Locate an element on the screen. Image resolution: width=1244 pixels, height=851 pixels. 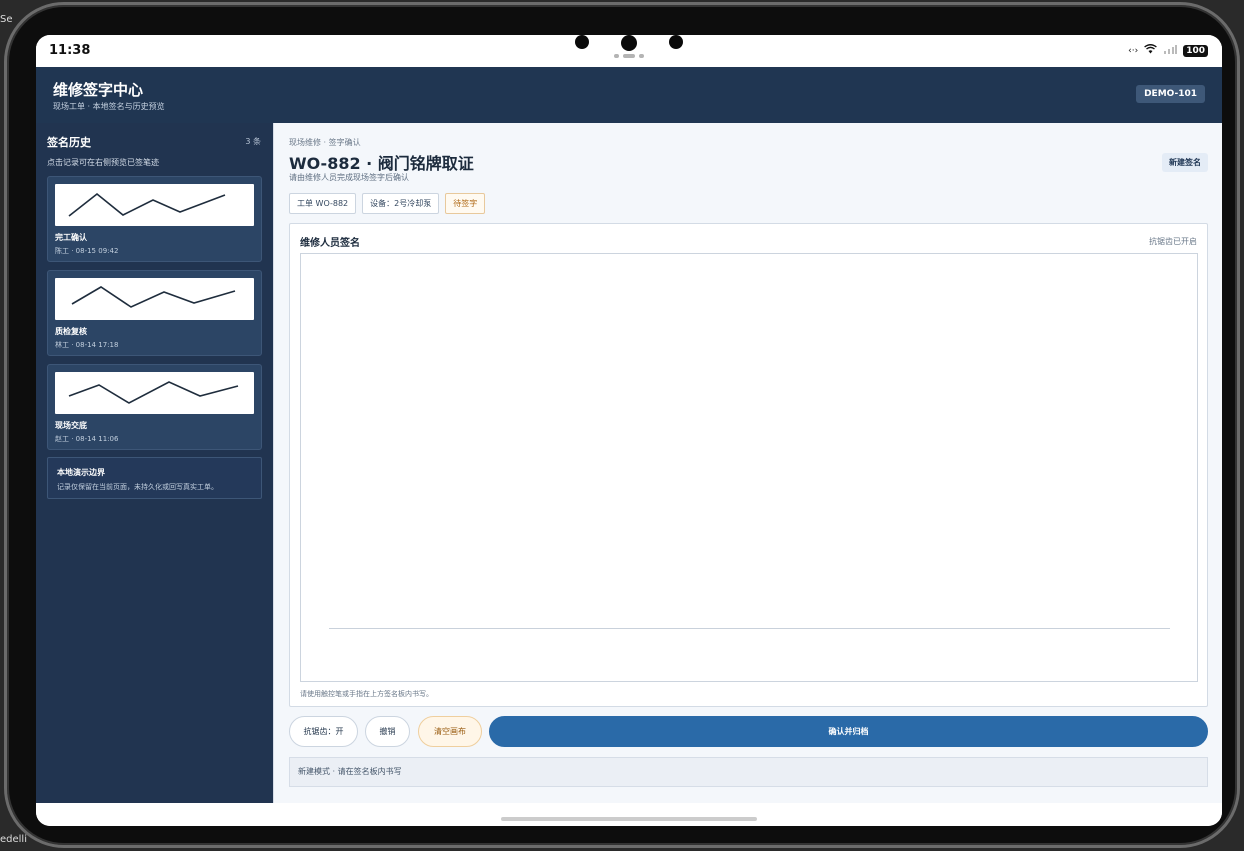
mode-status-line: 新建模式 · 请在签名板内书写 is located at coordinates (748, 772).